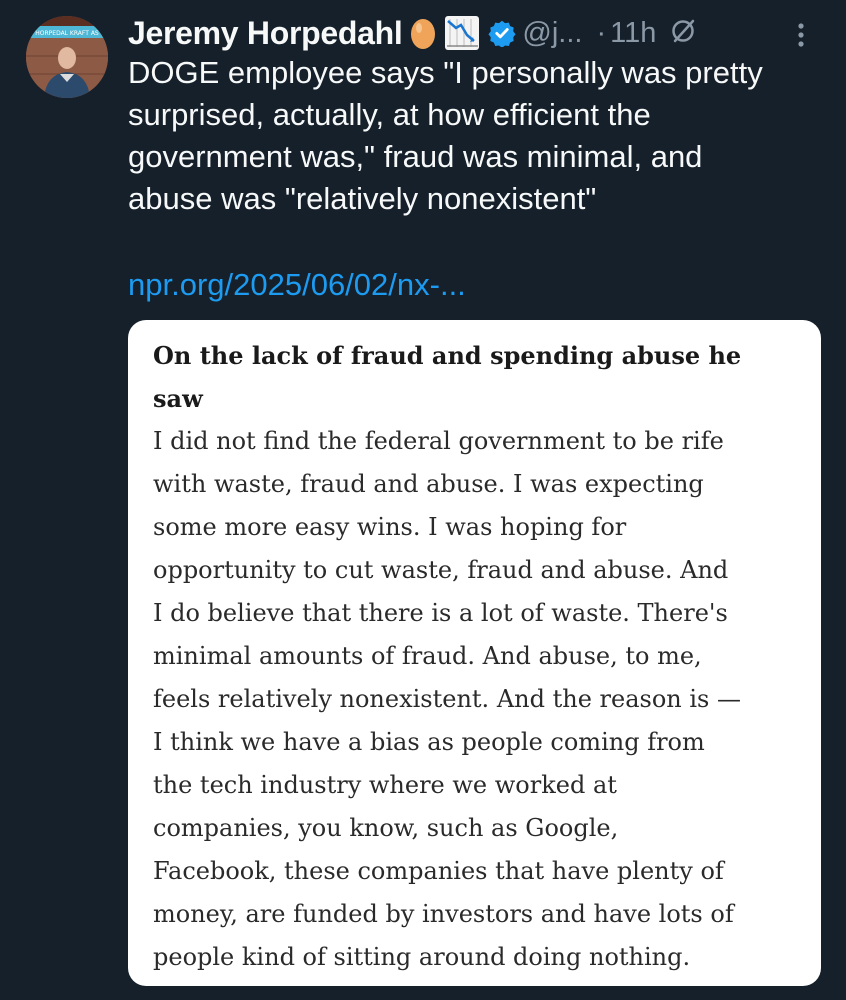  Describe the element at coordinates (683, 33) in the screenshot. I see `edited-icon` at that location.